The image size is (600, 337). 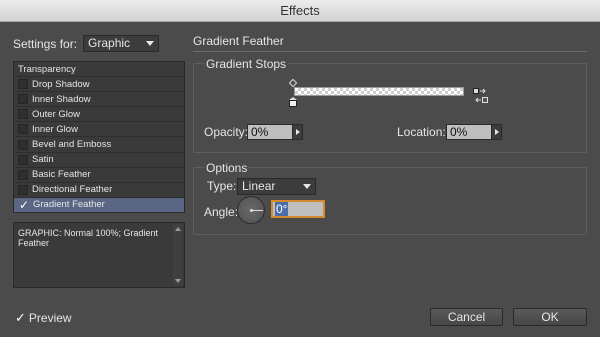 I want to click on preview-checkbox: ✓ Preview, so click(x=43, y=318).